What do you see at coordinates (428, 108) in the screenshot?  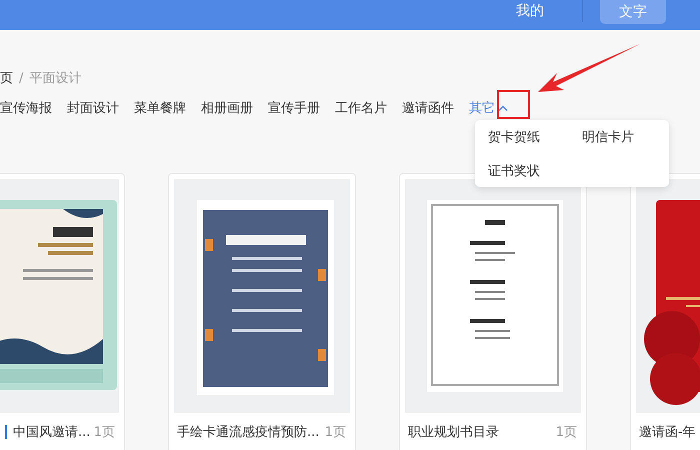 I see `category-tab: 邀请函件` at bounding box center [428, 108].